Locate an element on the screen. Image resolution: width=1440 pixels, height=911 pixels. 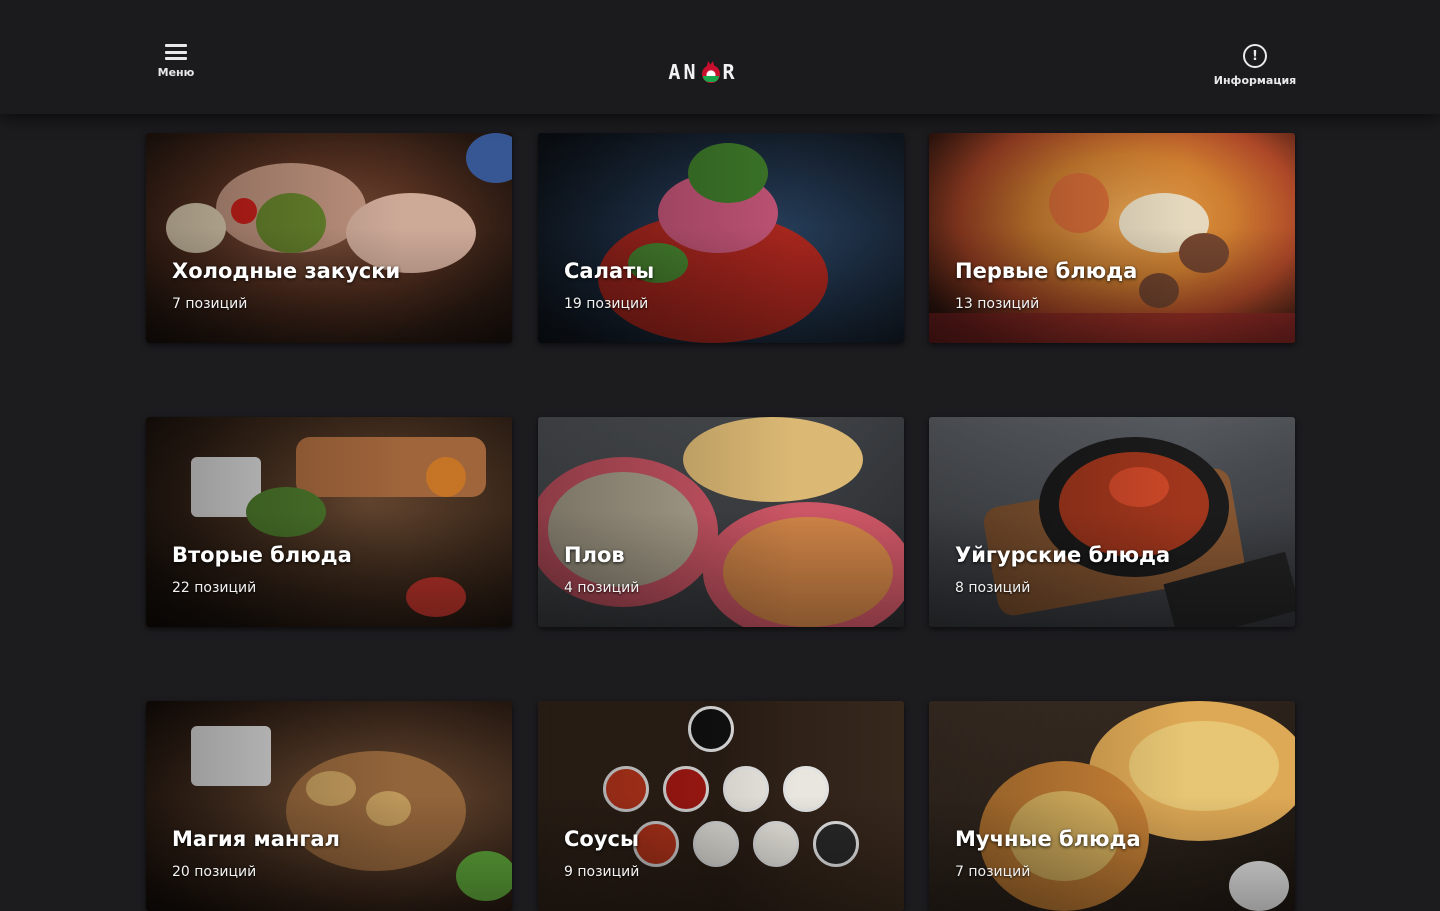
category-count: 22 позиций is located at coordinates (214, 588).